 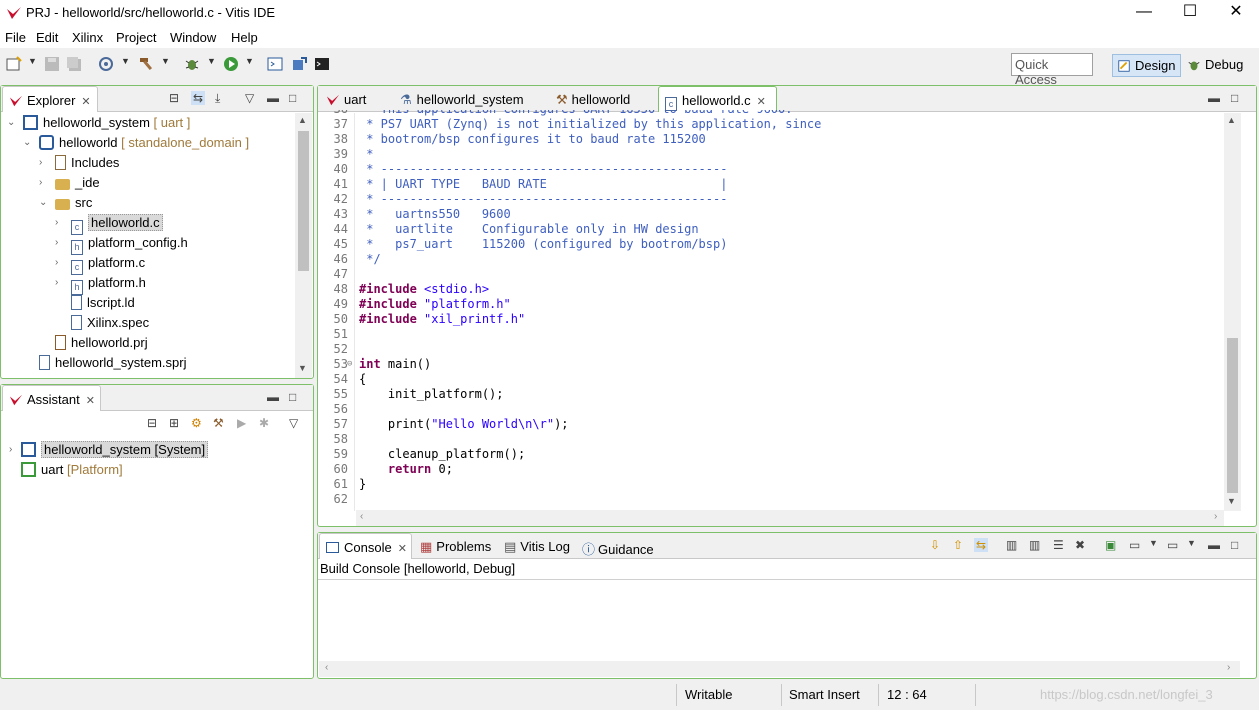 I want to click on assistant-item: helloworld_system [System], so click(x=115, y=450).